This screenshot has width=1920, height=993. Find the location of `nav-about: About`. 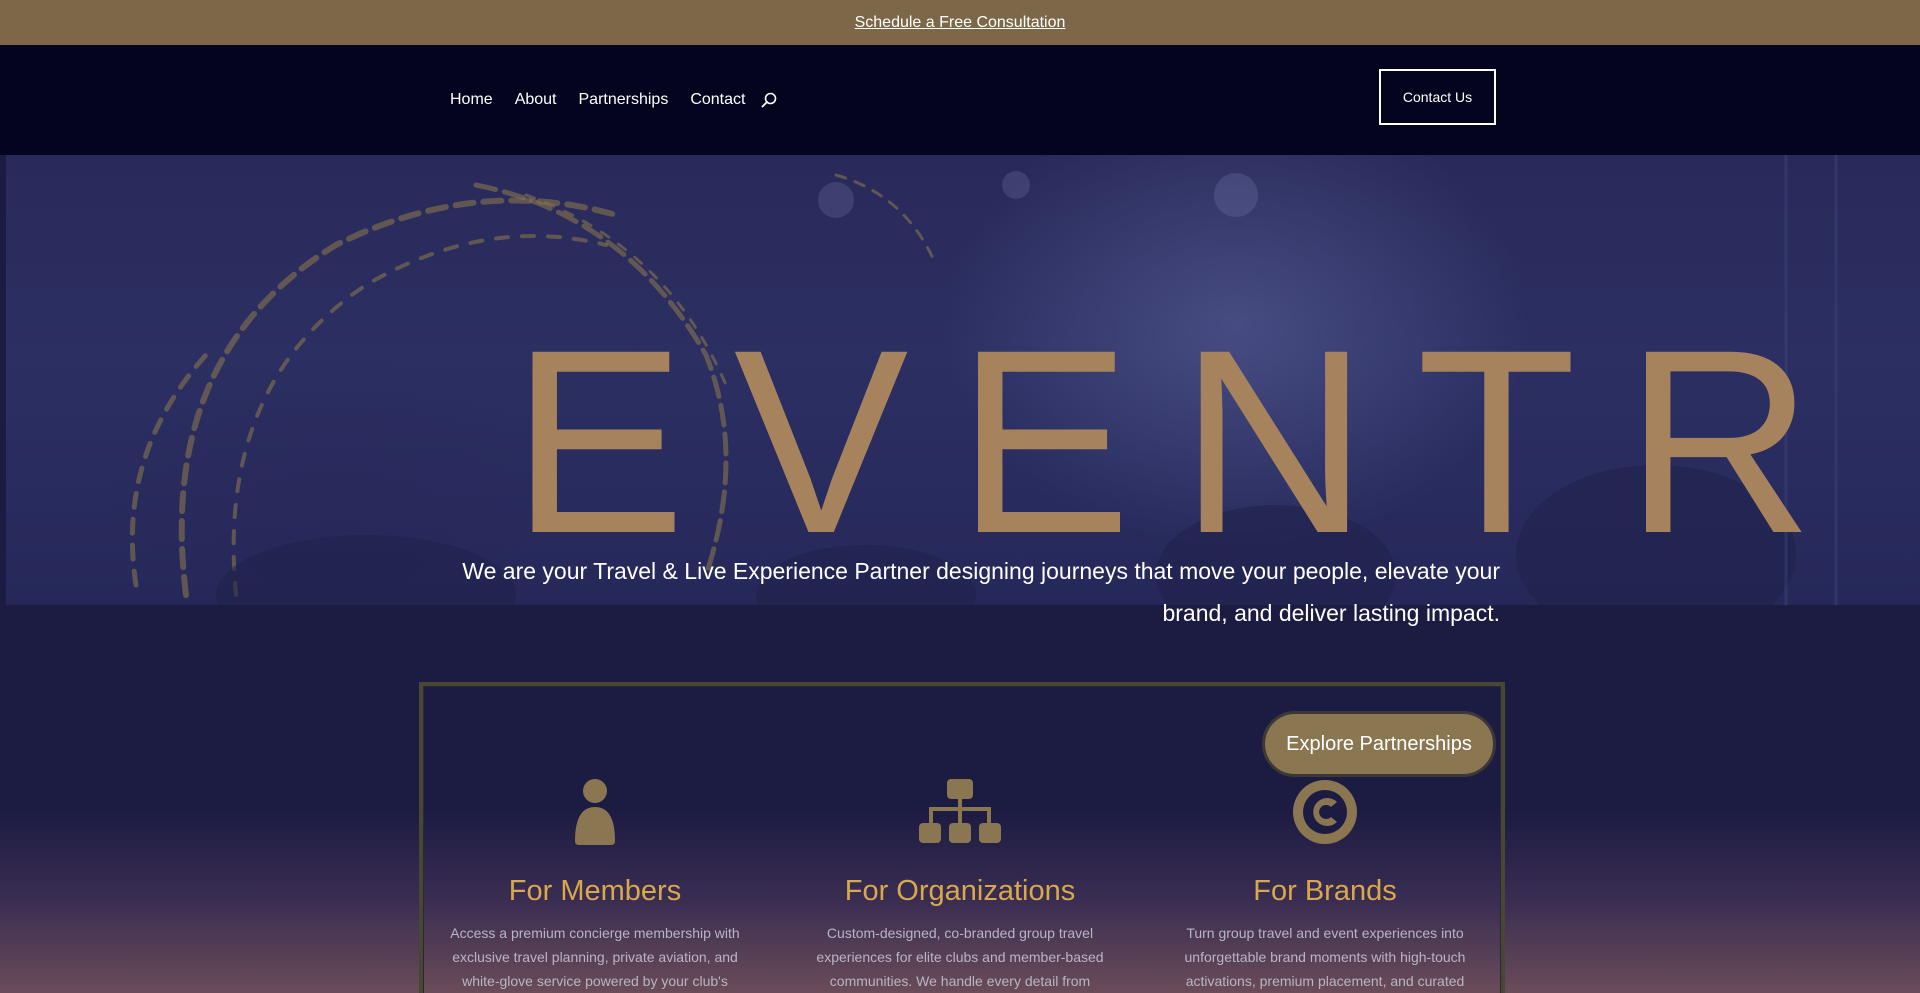

nav-about: About is located at coordinates (536, 100).